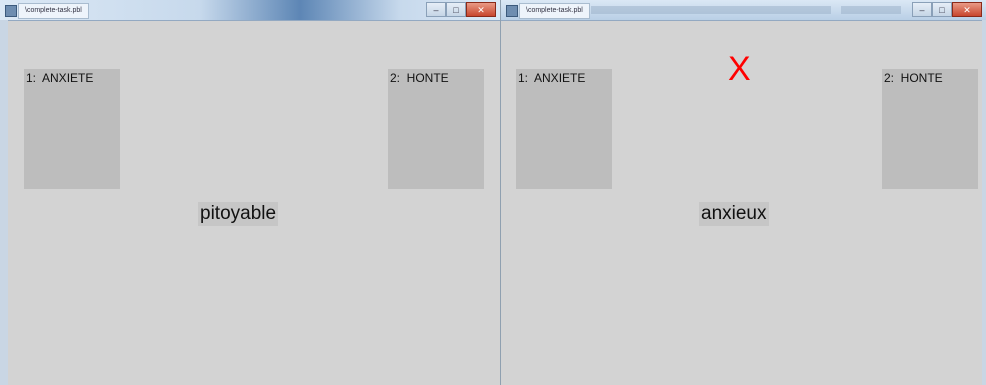  Describe the element at coordinates (250, 10) in the screenshot. I see `left-title-bar: \complete-task.pbl – □ ✕` at that location.